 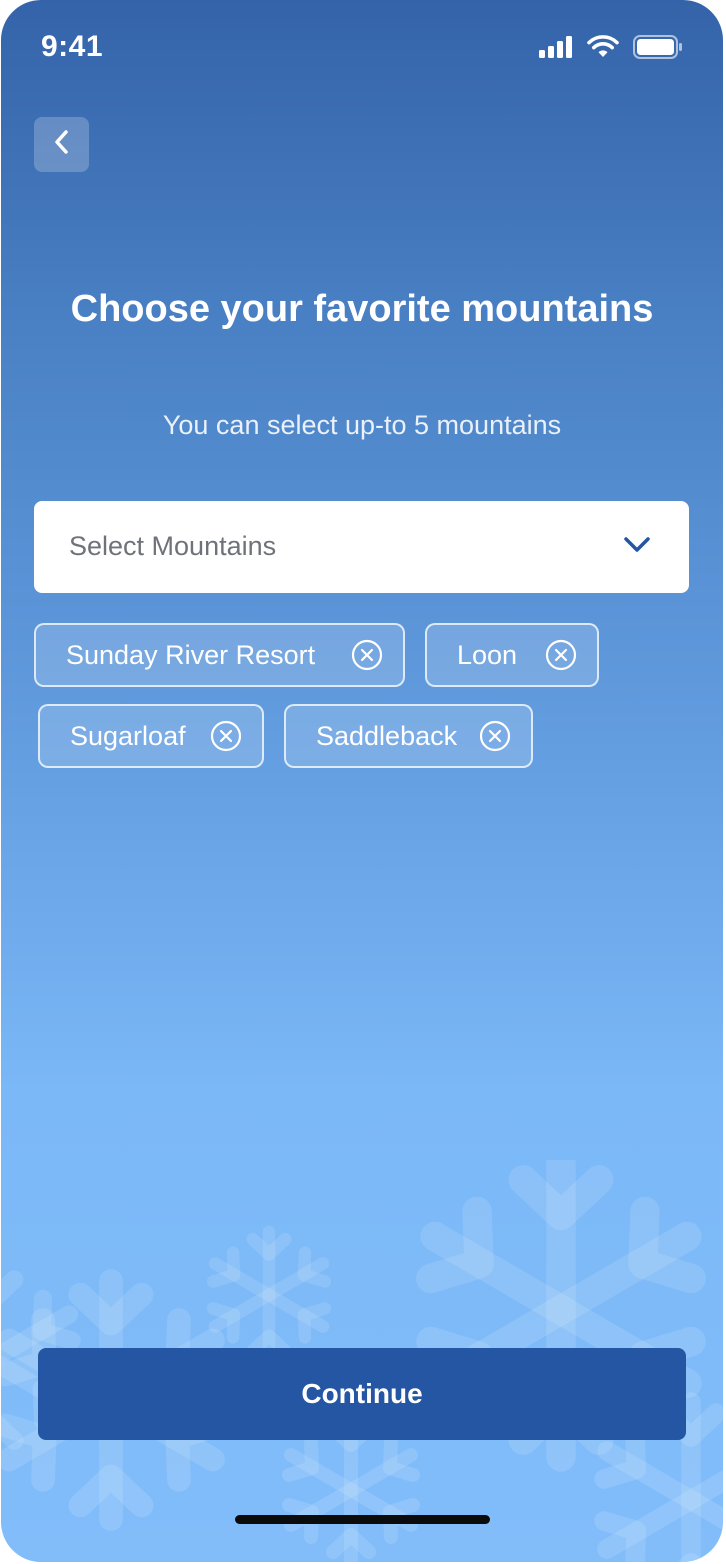 I want to click on chip-label: Sunday River Resort, so click(x=191, y=654).